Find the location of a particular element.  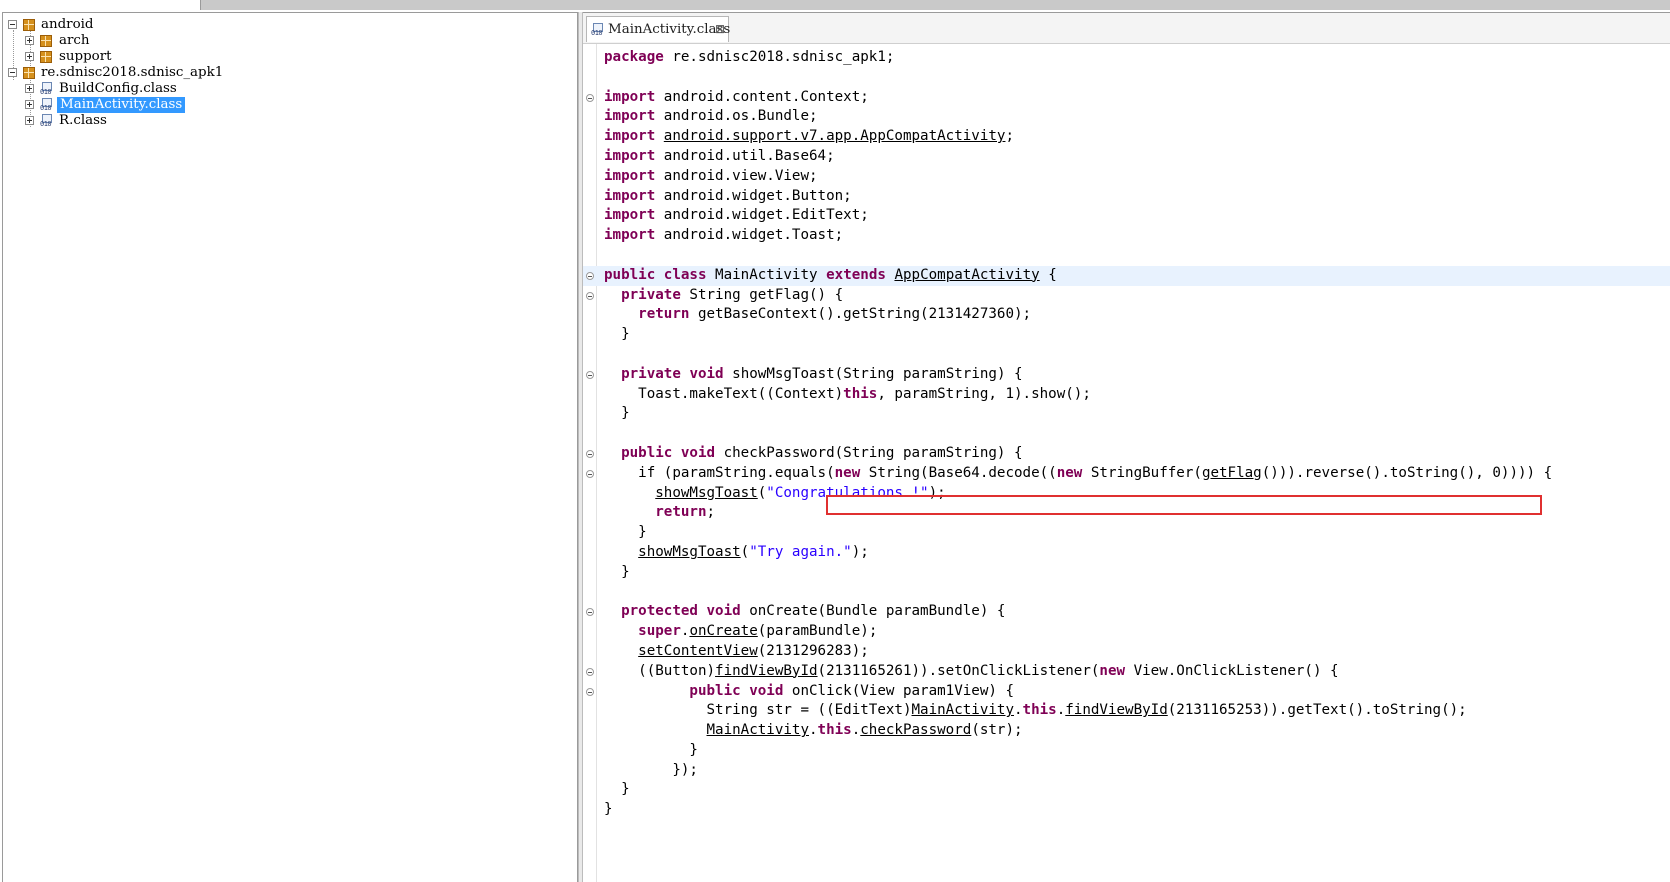

code-line: import android.content.Context; is located at coordinates (1126, 98).